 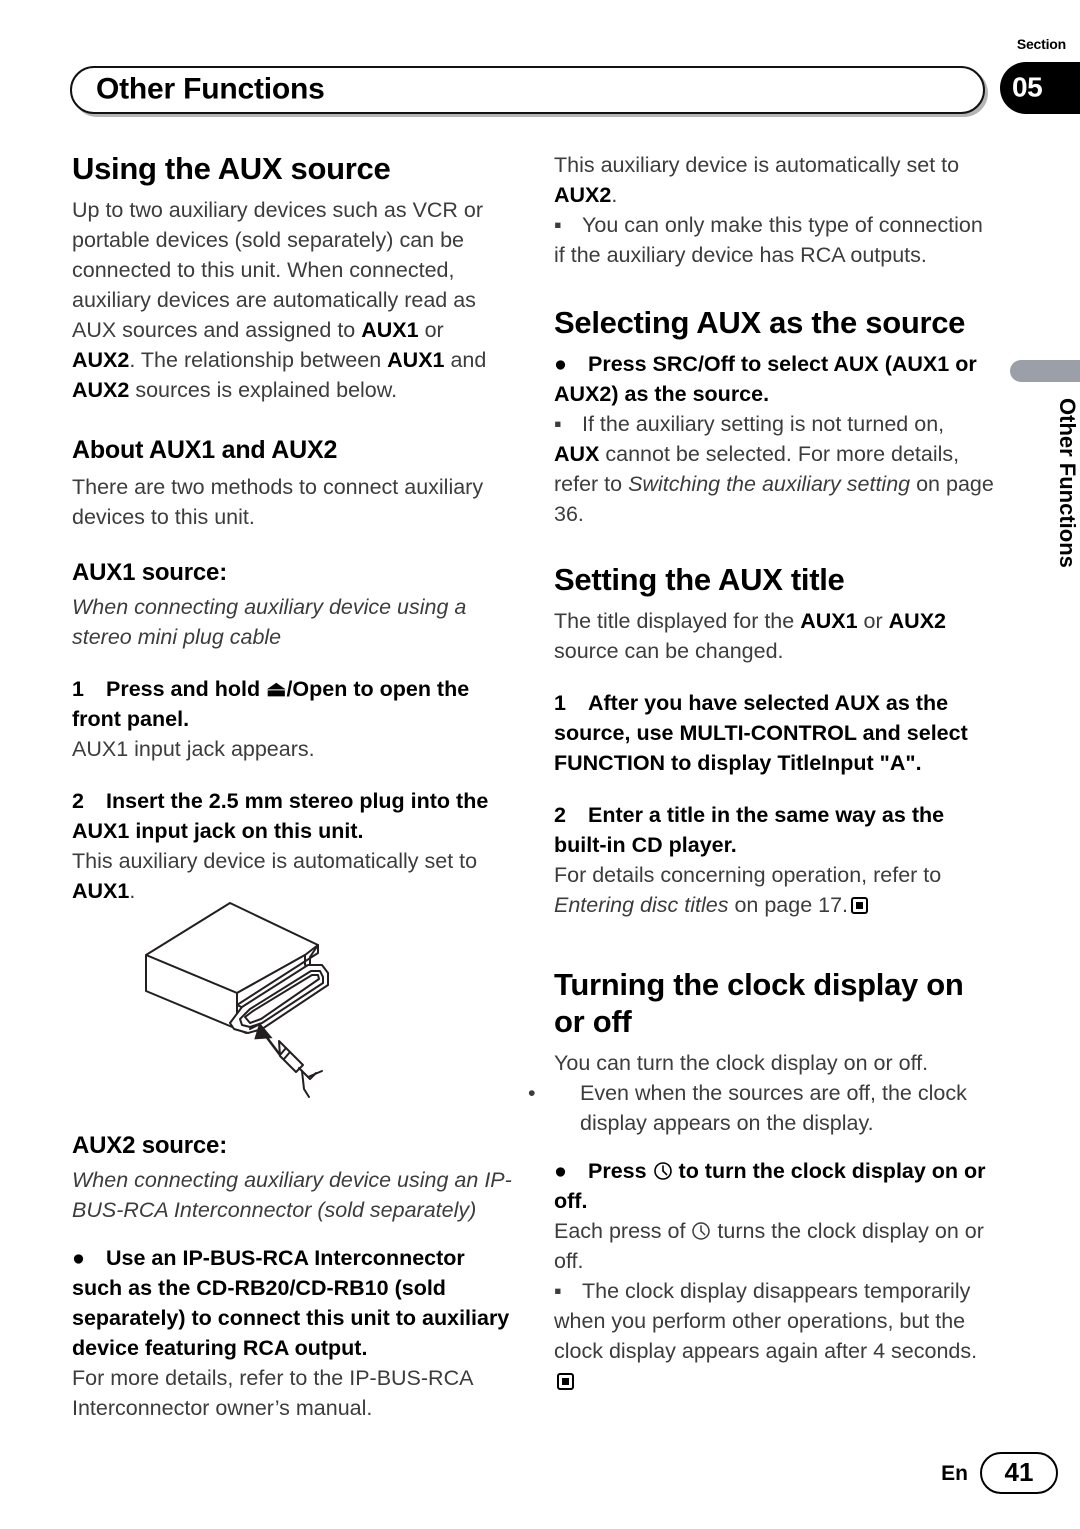 What do you see at coordinates (873, 621) in the screenshot?
I see `setting-title-or: or` at bounding box center [873, 621].